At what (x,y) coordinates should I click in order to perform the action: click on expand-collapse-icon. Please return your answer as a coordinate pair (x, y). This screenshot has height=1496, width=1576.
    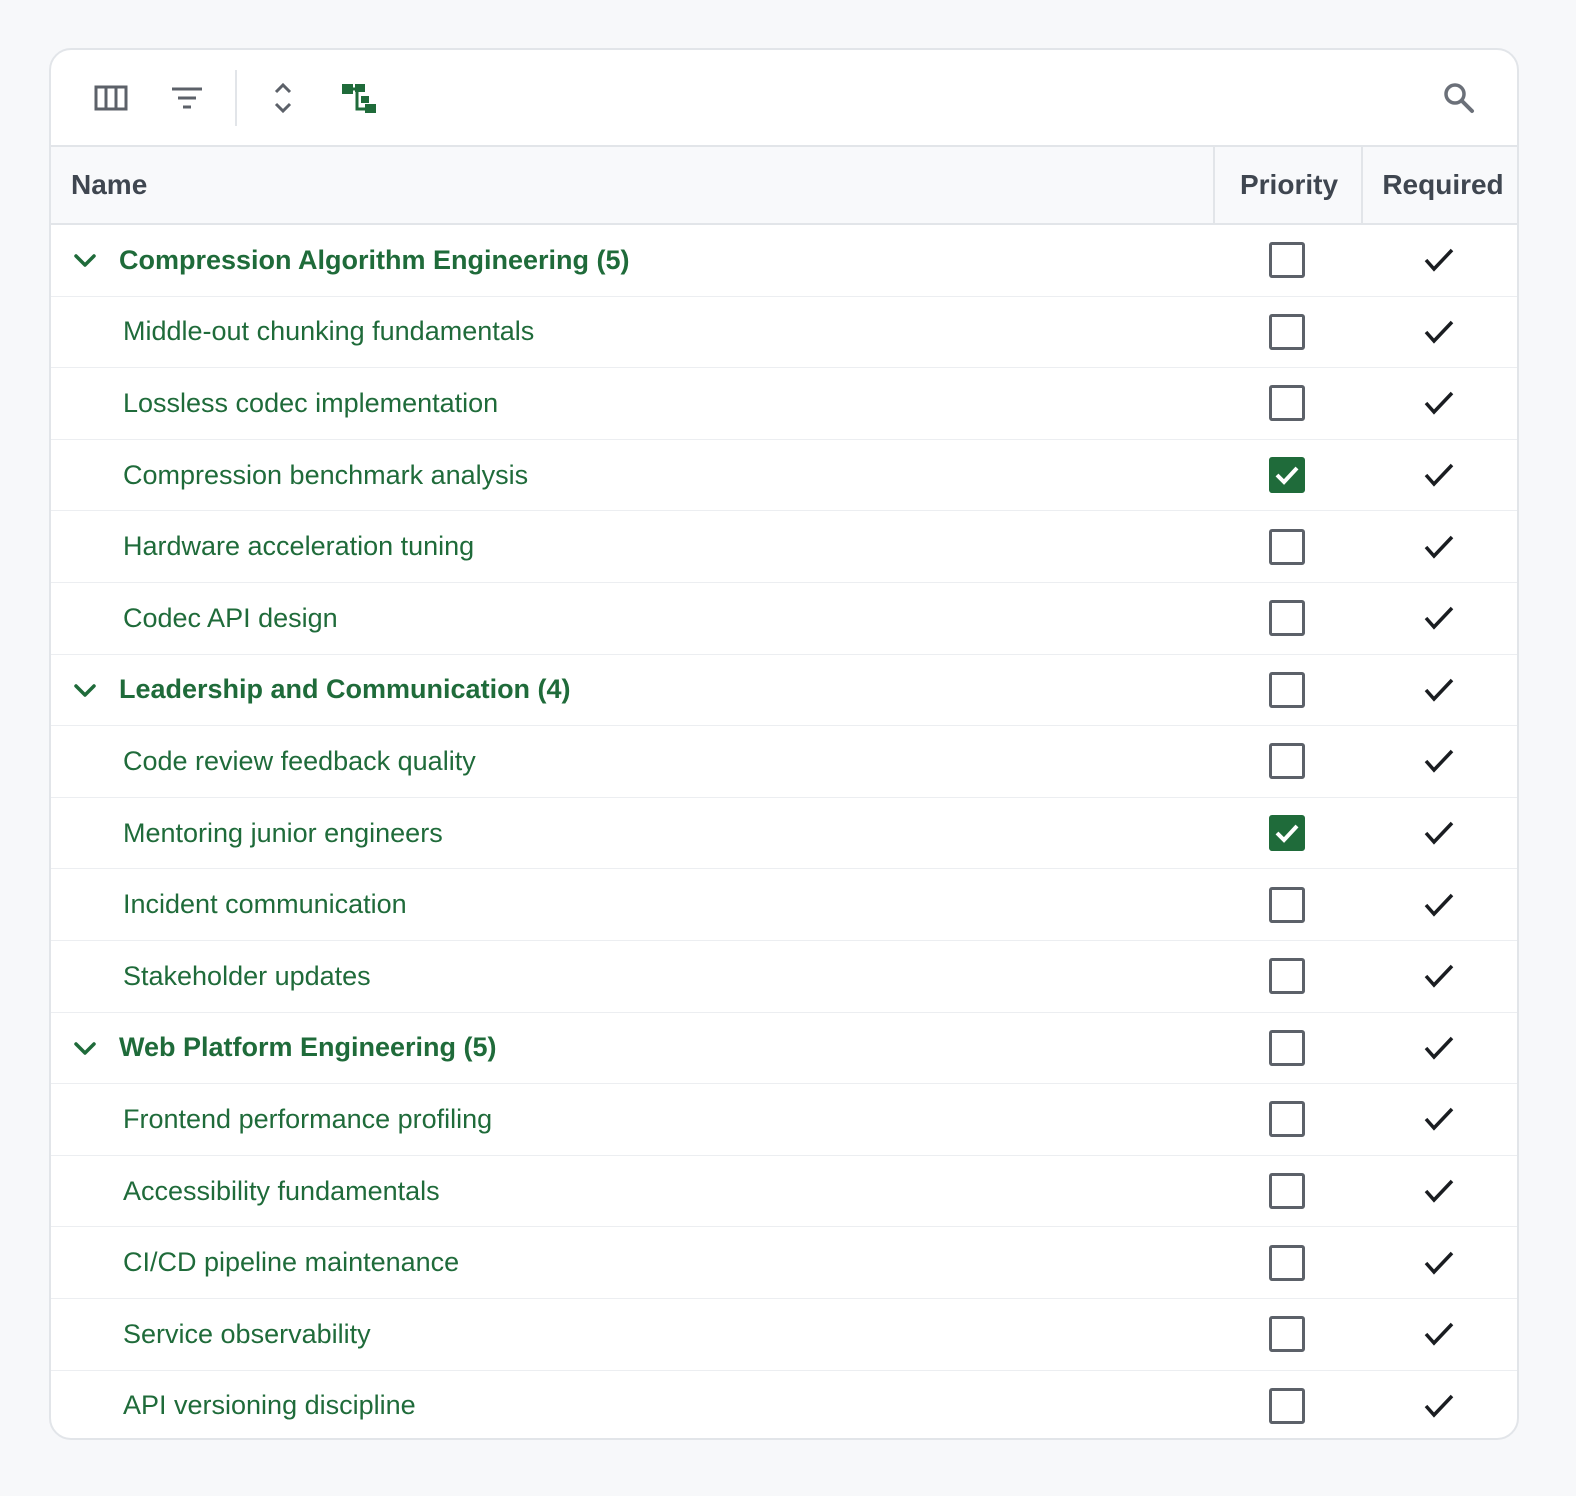
    Looking at the image, I should click on (283, 98).